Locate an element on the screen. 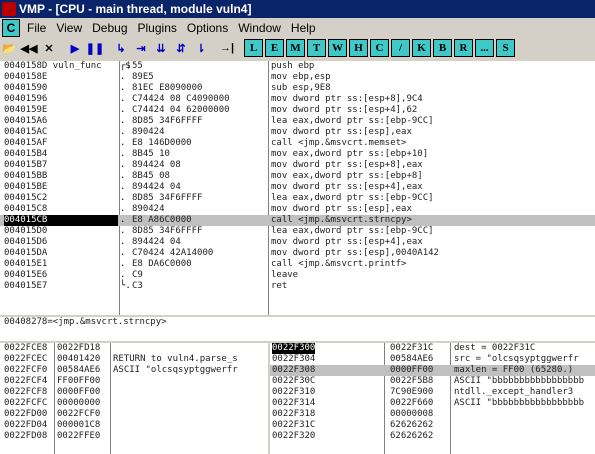 The width and height of the screenshot is (595, 454). disasm-hex: E8 A86C0000 is located at coordinates (162, 220).